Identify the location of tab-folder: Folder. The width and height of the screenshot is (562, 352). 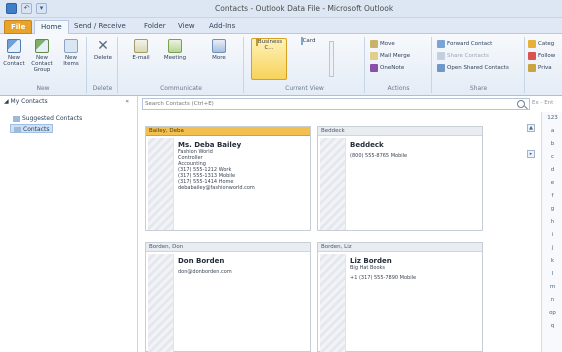
(155, 27).